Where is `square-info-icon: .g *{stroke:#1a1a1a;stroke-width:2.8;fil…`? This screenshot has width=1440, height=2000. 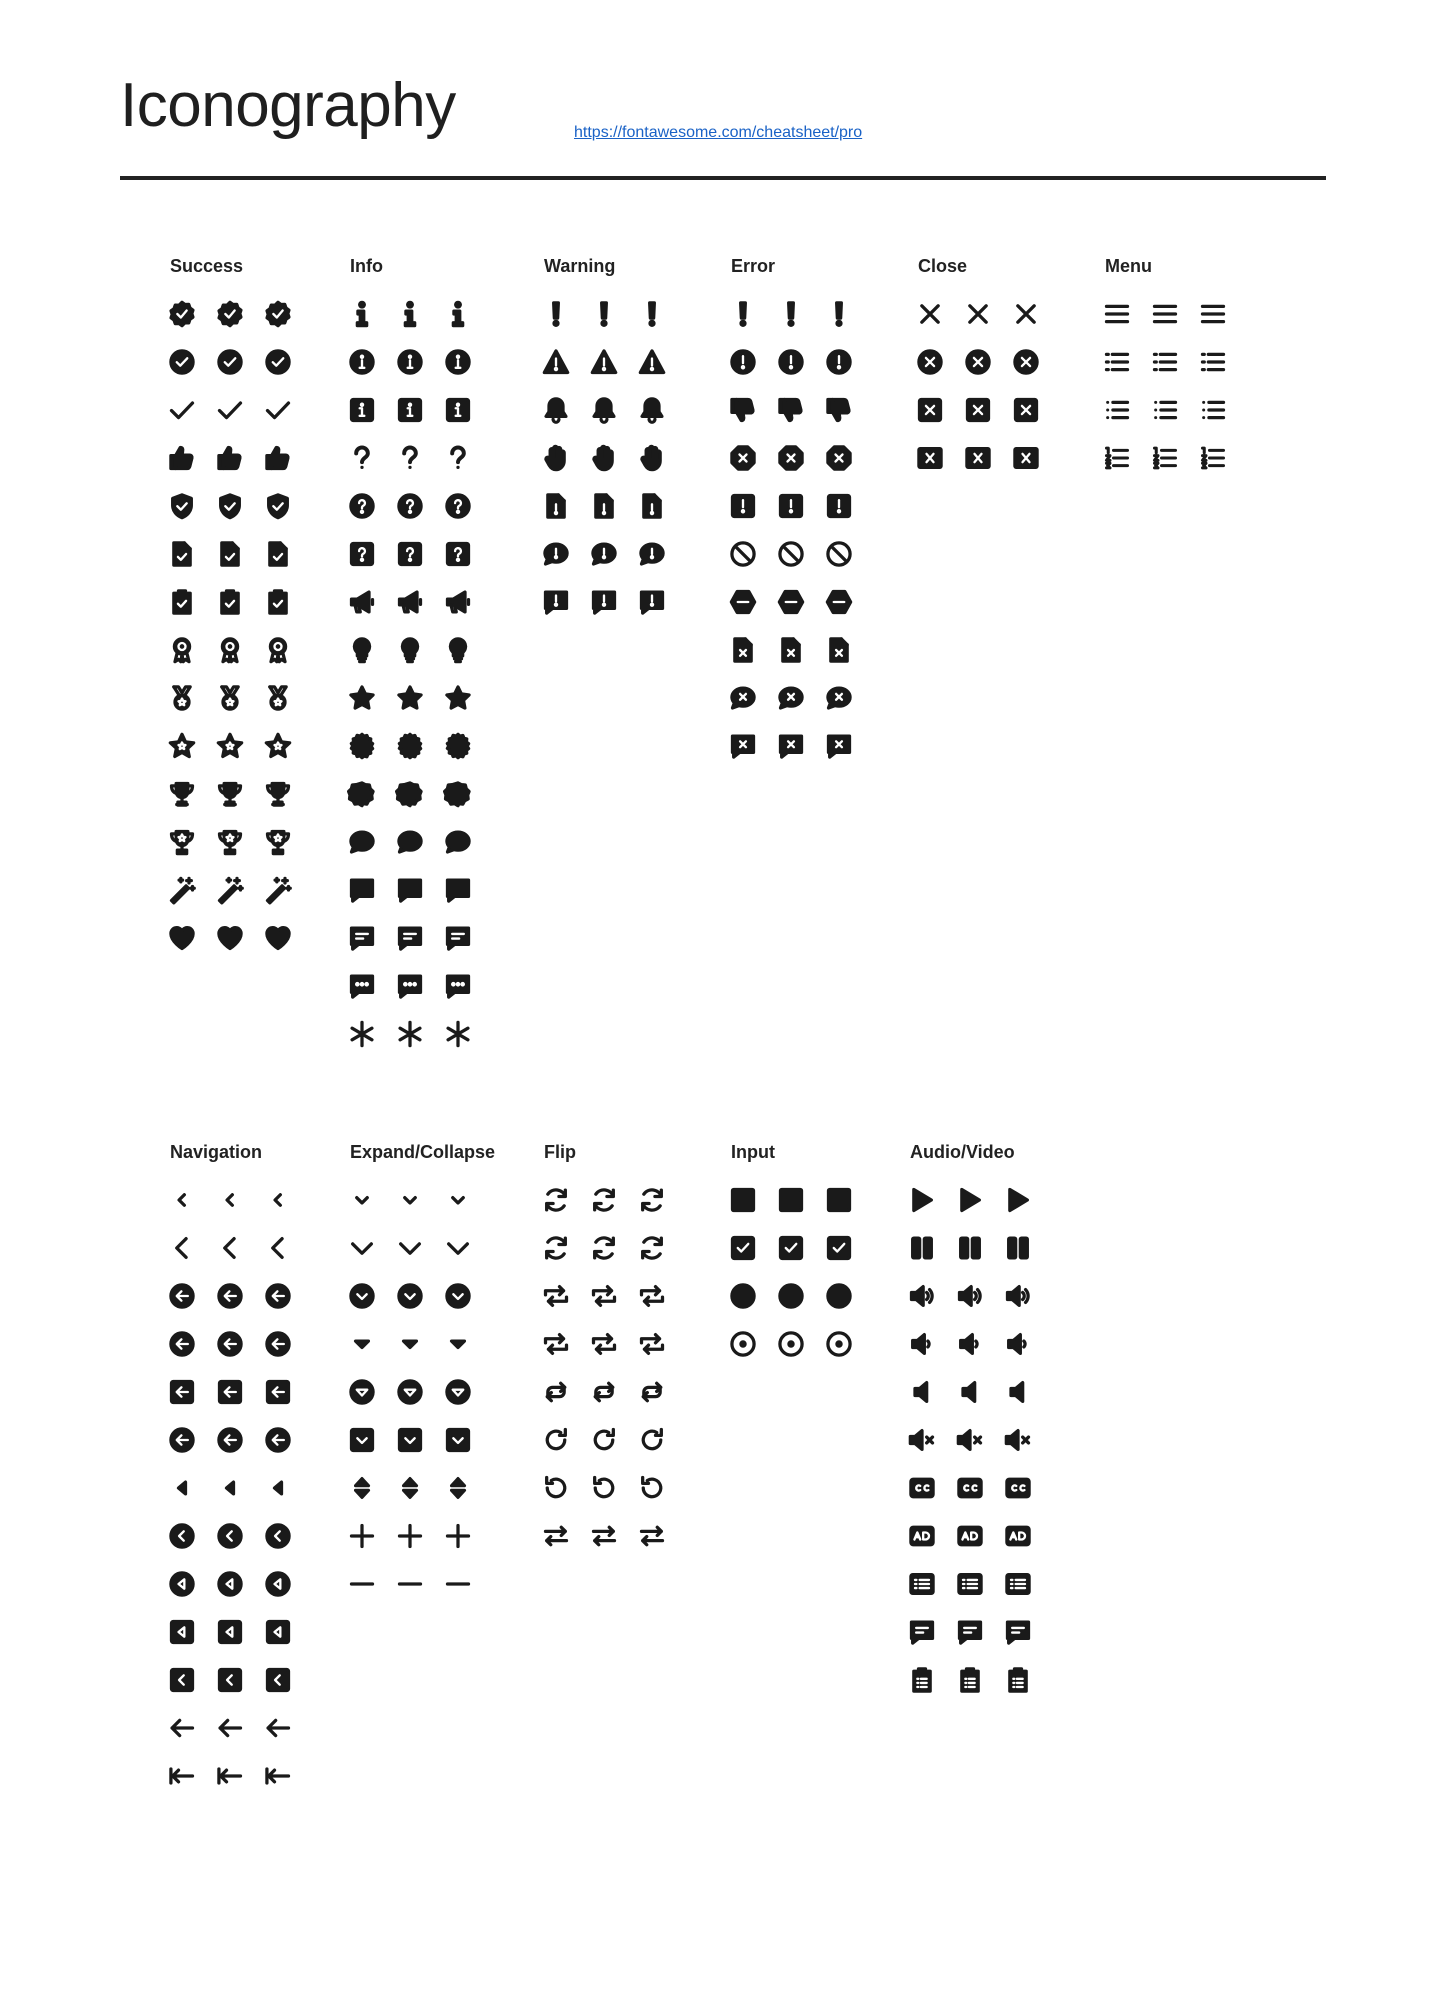
square-info-icon: .g *{stroke:#1a1a1a;stroke-width:2.8;fil… is located at coordinates (458, 410).